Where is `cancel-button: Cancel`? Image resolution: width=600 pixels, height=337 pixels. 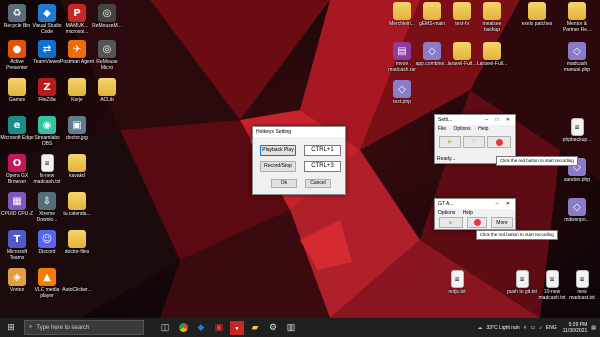 cancel-button: Cancel is located at coordinates (318, 183).